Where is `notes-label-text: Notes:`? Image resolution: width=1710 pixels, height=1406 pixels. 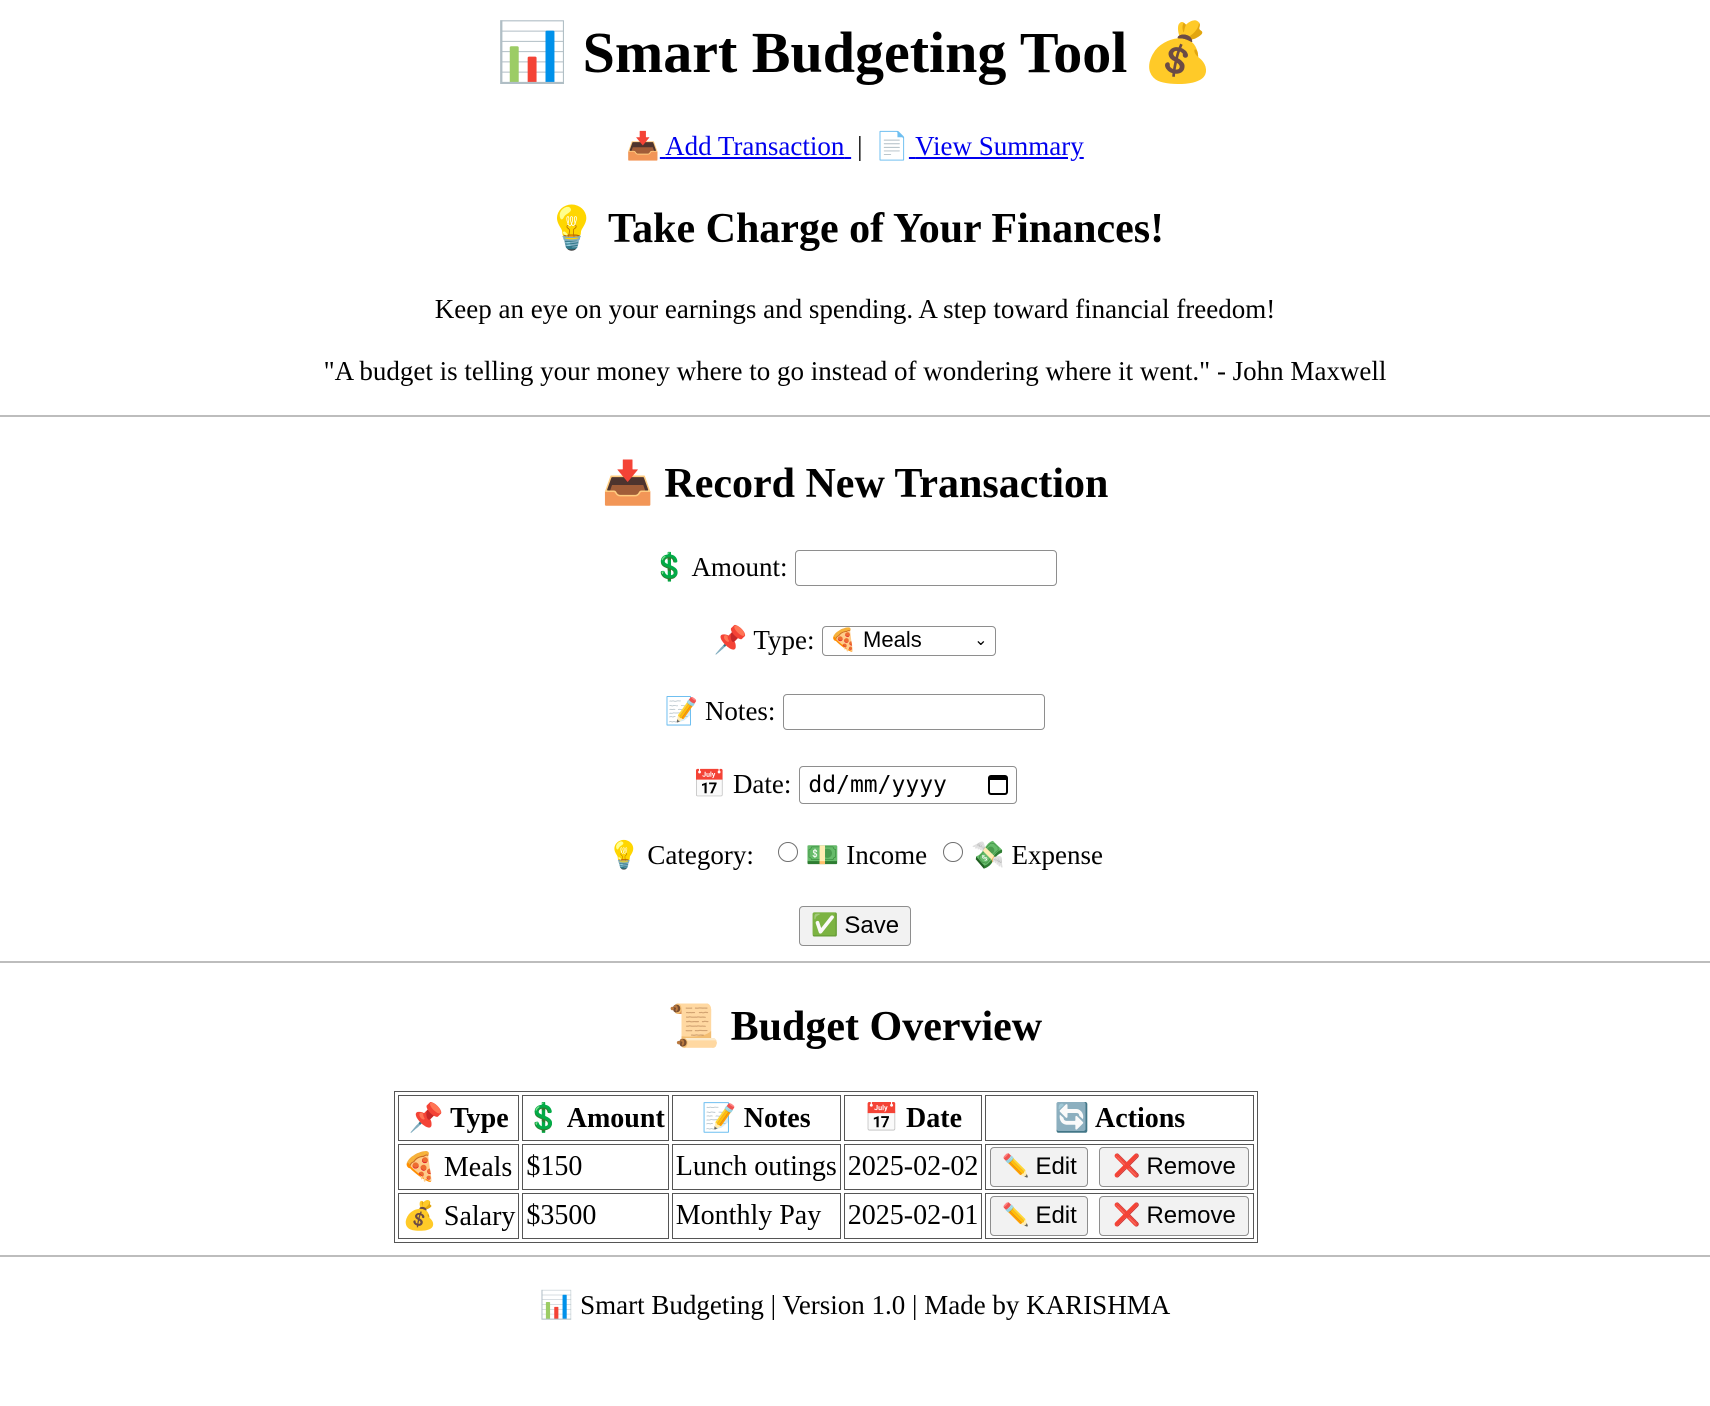
notes-label-text: Notes: is located at coordinates (740, 711).